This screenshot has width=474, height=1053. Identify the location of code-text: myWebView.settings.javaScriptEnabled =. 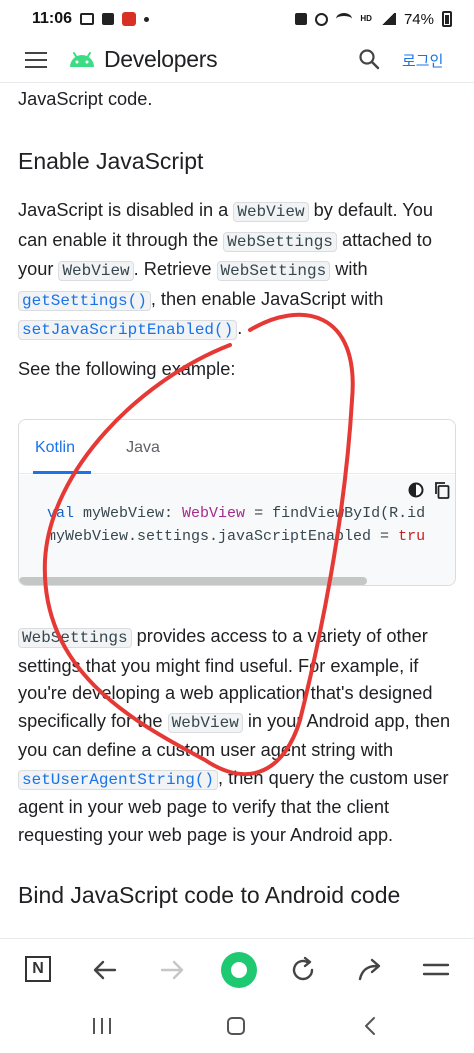
(223, 536).